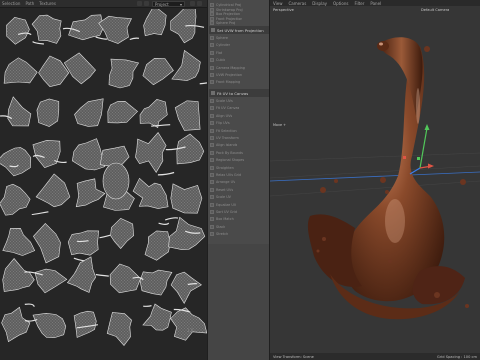 The height and width of the screenshot is (360, 480). I want to click on uv-tool-item-9: Straighten, so click(239, 168).